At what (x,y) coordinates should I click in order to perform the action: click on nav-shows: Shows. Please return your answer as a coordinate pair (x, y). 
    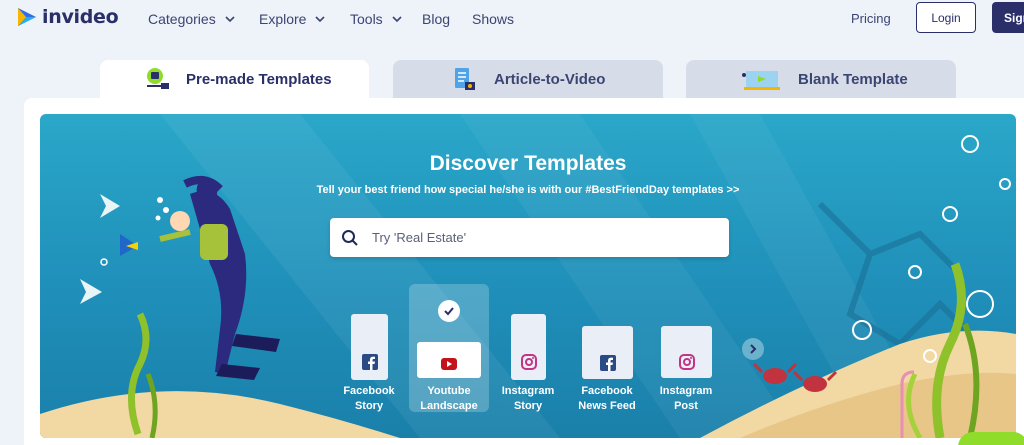
    Looking at the image, I should click on (493, 19).